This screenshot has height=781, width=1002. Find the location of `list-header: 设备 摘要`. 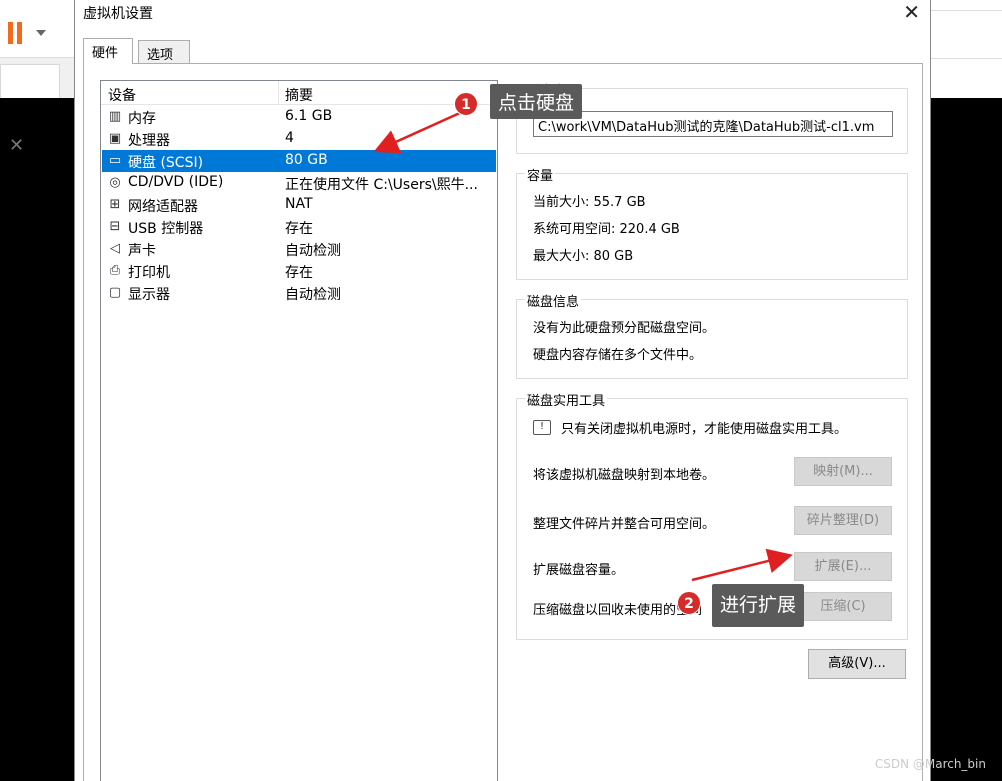

list-header: 设备 摘要 is located at coordinates (299, 93).